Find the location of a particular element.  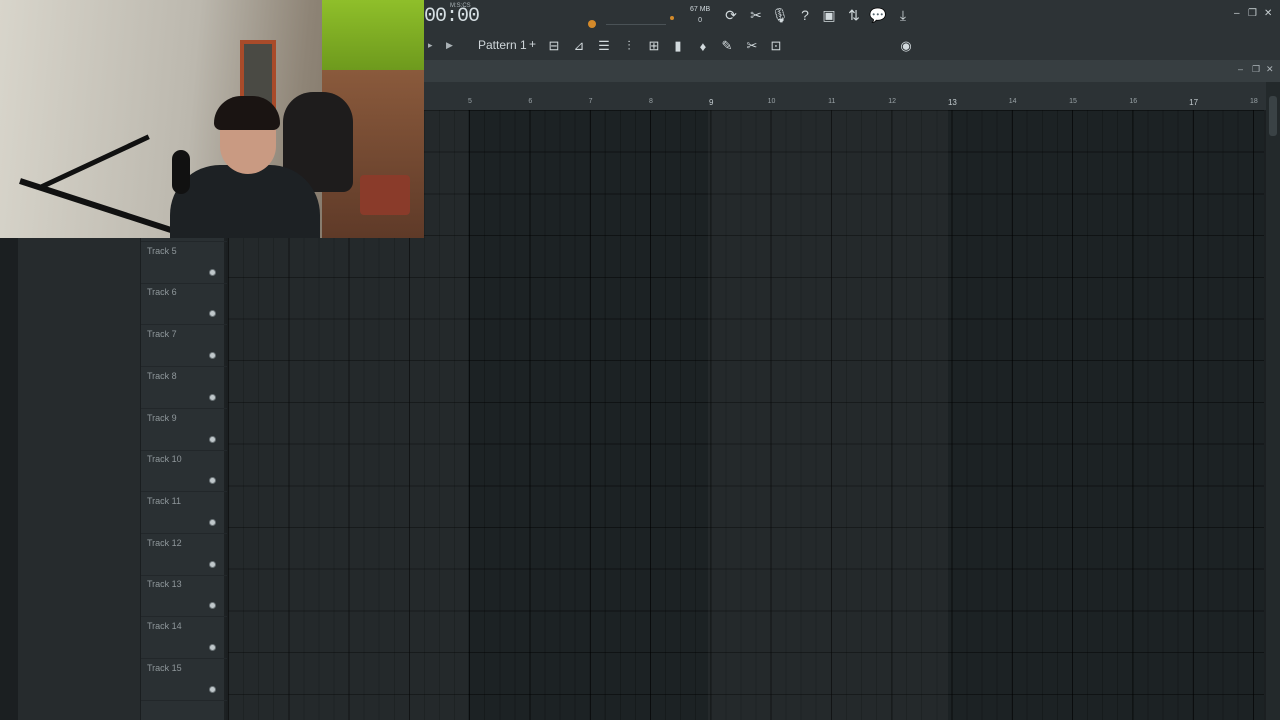

master-slider-handle is located at coordinates (672, 18).